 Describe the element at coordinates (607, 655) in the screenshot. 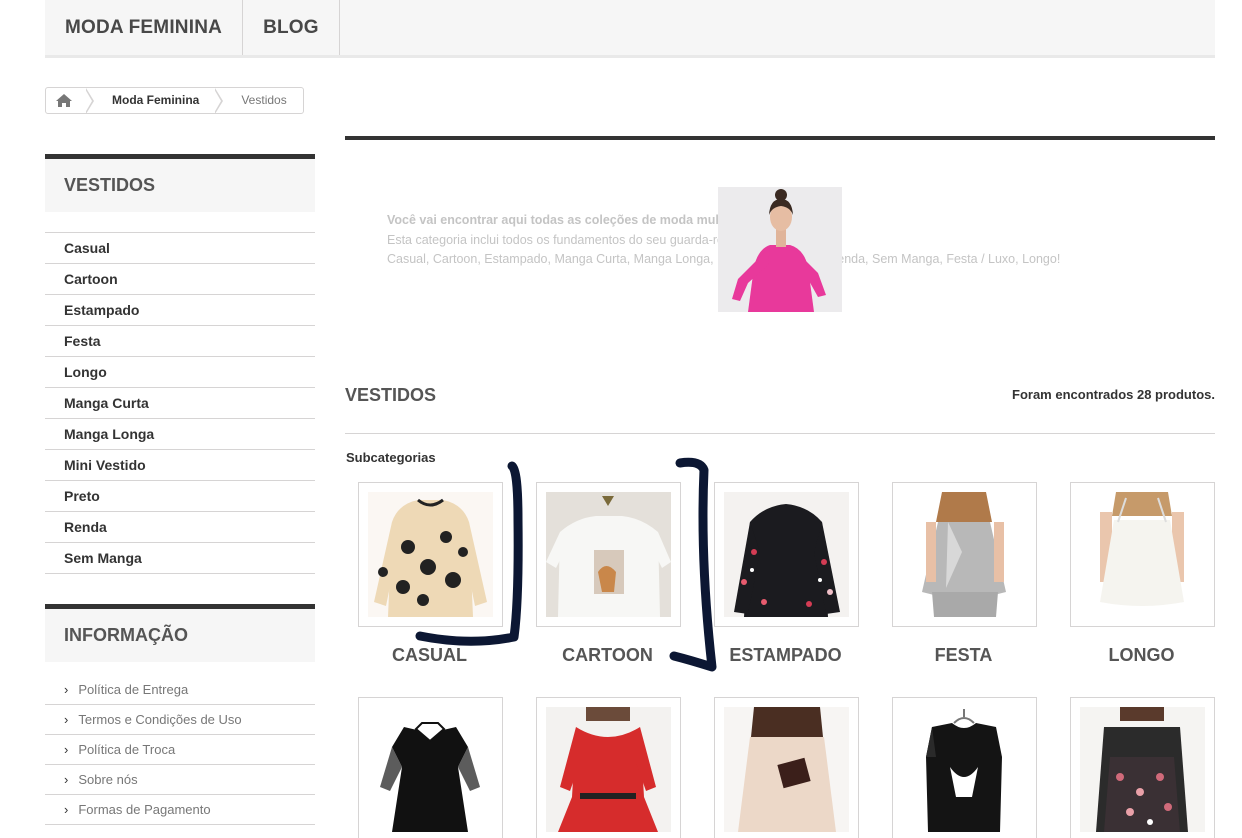

I see `subcategory-name-cartoon: CARTOON` at that location.